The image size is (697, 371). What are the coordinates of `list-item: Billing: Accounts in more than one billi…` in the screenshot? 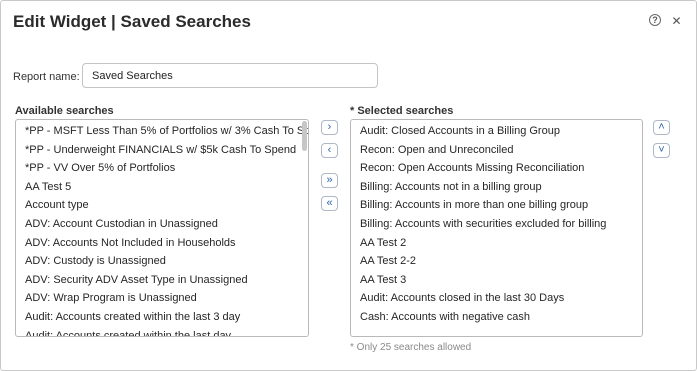 It's located at (496, 205).